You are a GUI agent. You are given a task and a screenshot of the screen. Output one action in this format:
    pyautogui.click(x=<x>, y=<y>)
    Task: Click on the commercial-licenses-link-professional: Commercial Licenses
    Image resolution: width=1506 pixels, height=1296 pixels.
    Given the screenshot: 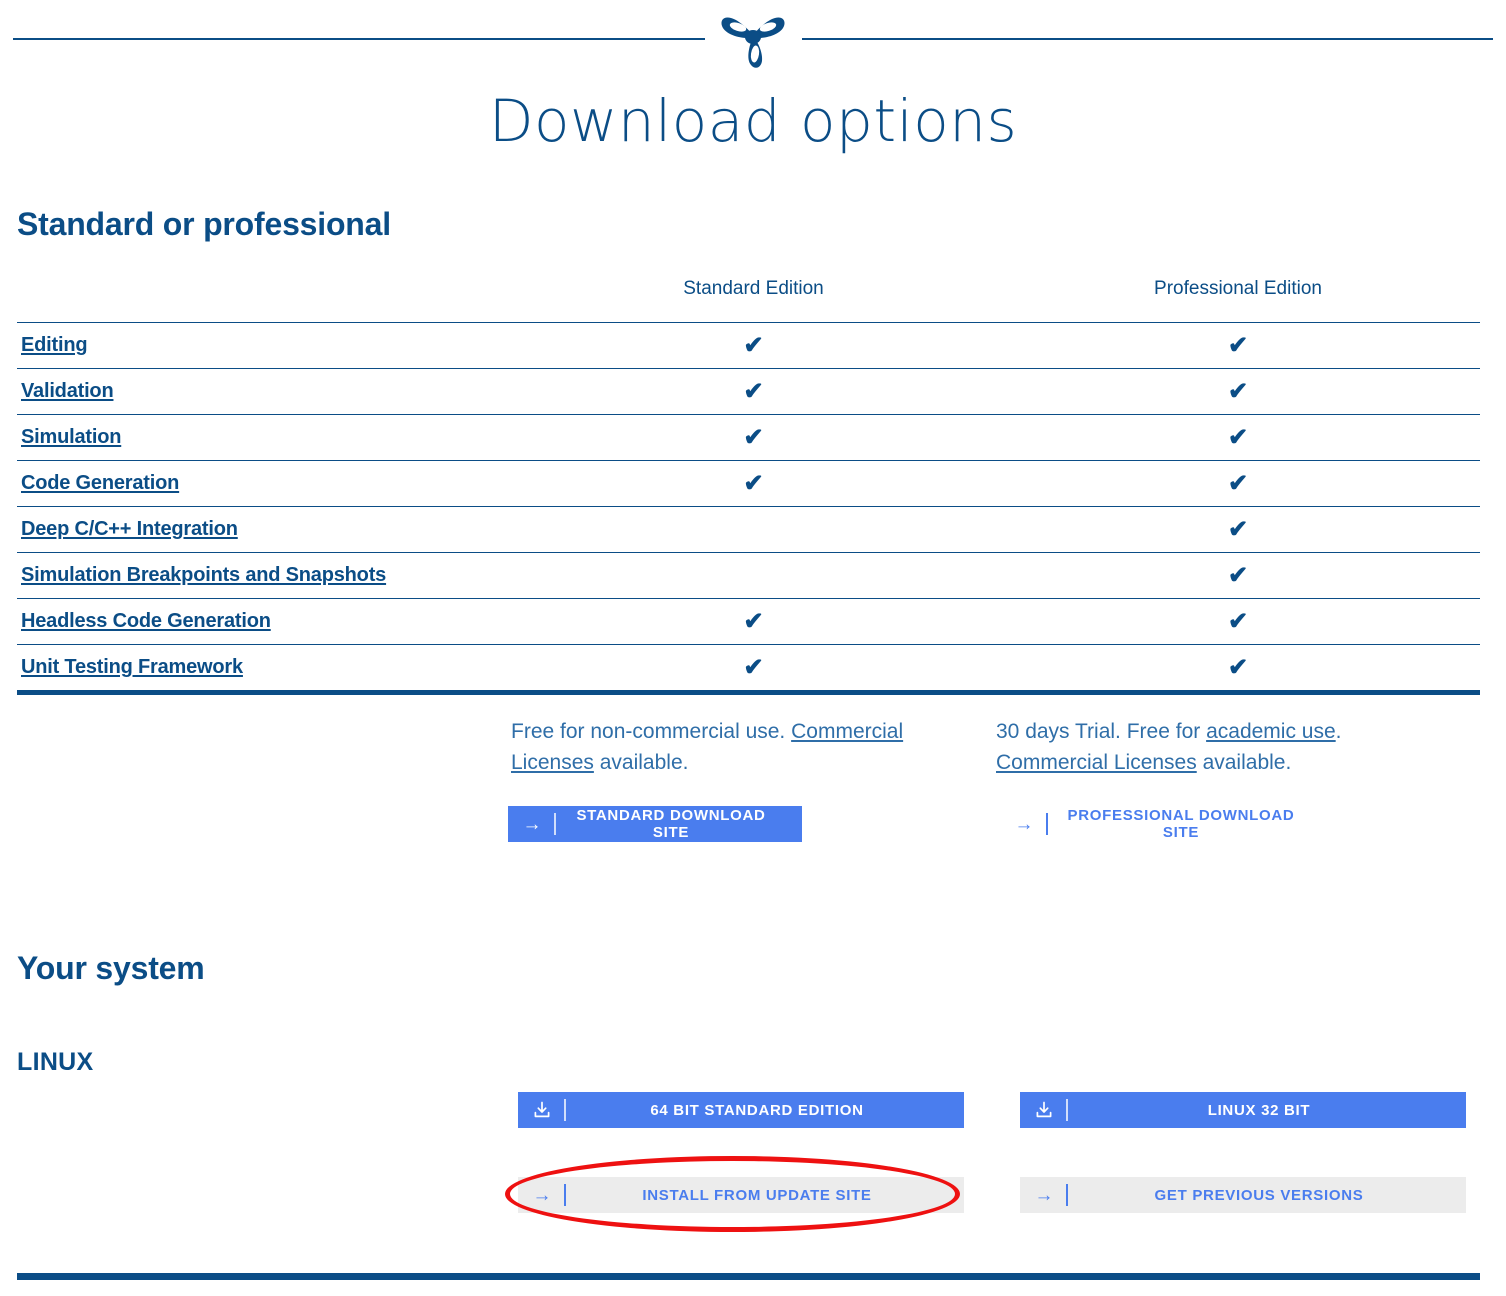 What is the action you would take?
    pyautogui.click(x=1096, y=762)
    